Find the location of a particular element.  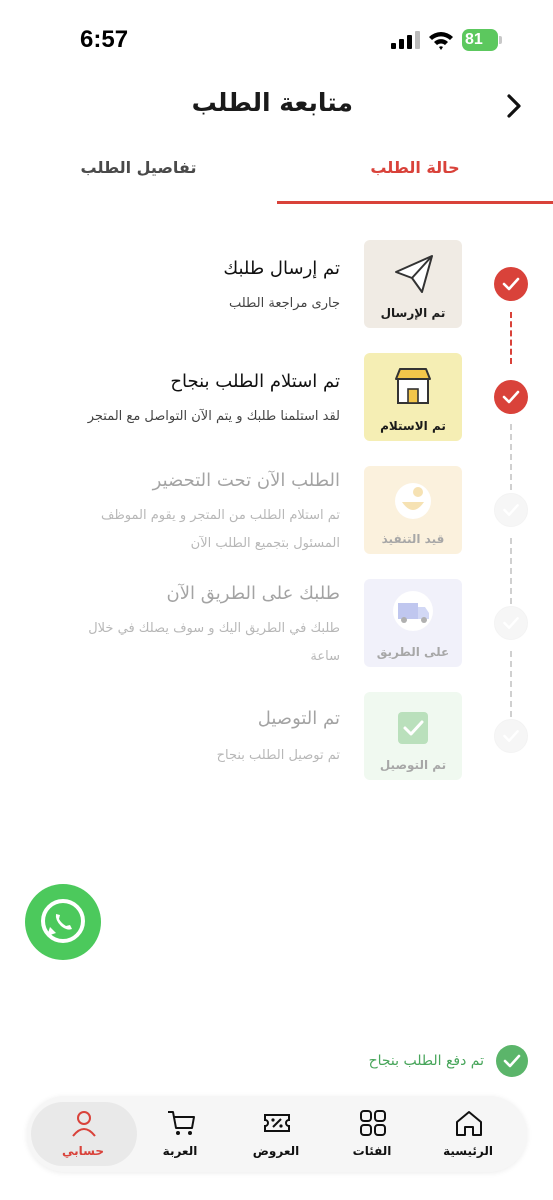

order-tabs: حالة الطلب تفاصيل الطلب is located at coordinates (276, 177).